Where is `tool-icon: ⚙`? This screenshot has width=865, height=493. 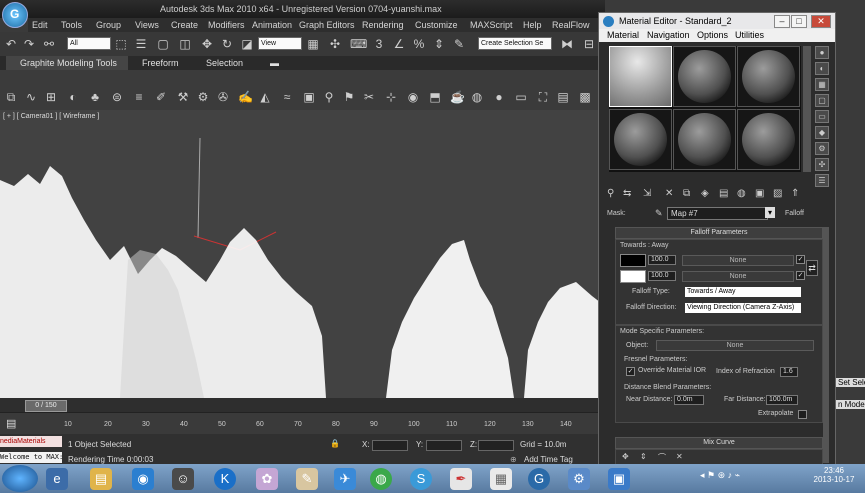
tool-icon: ⚙ is located at coordinates (579, 479).